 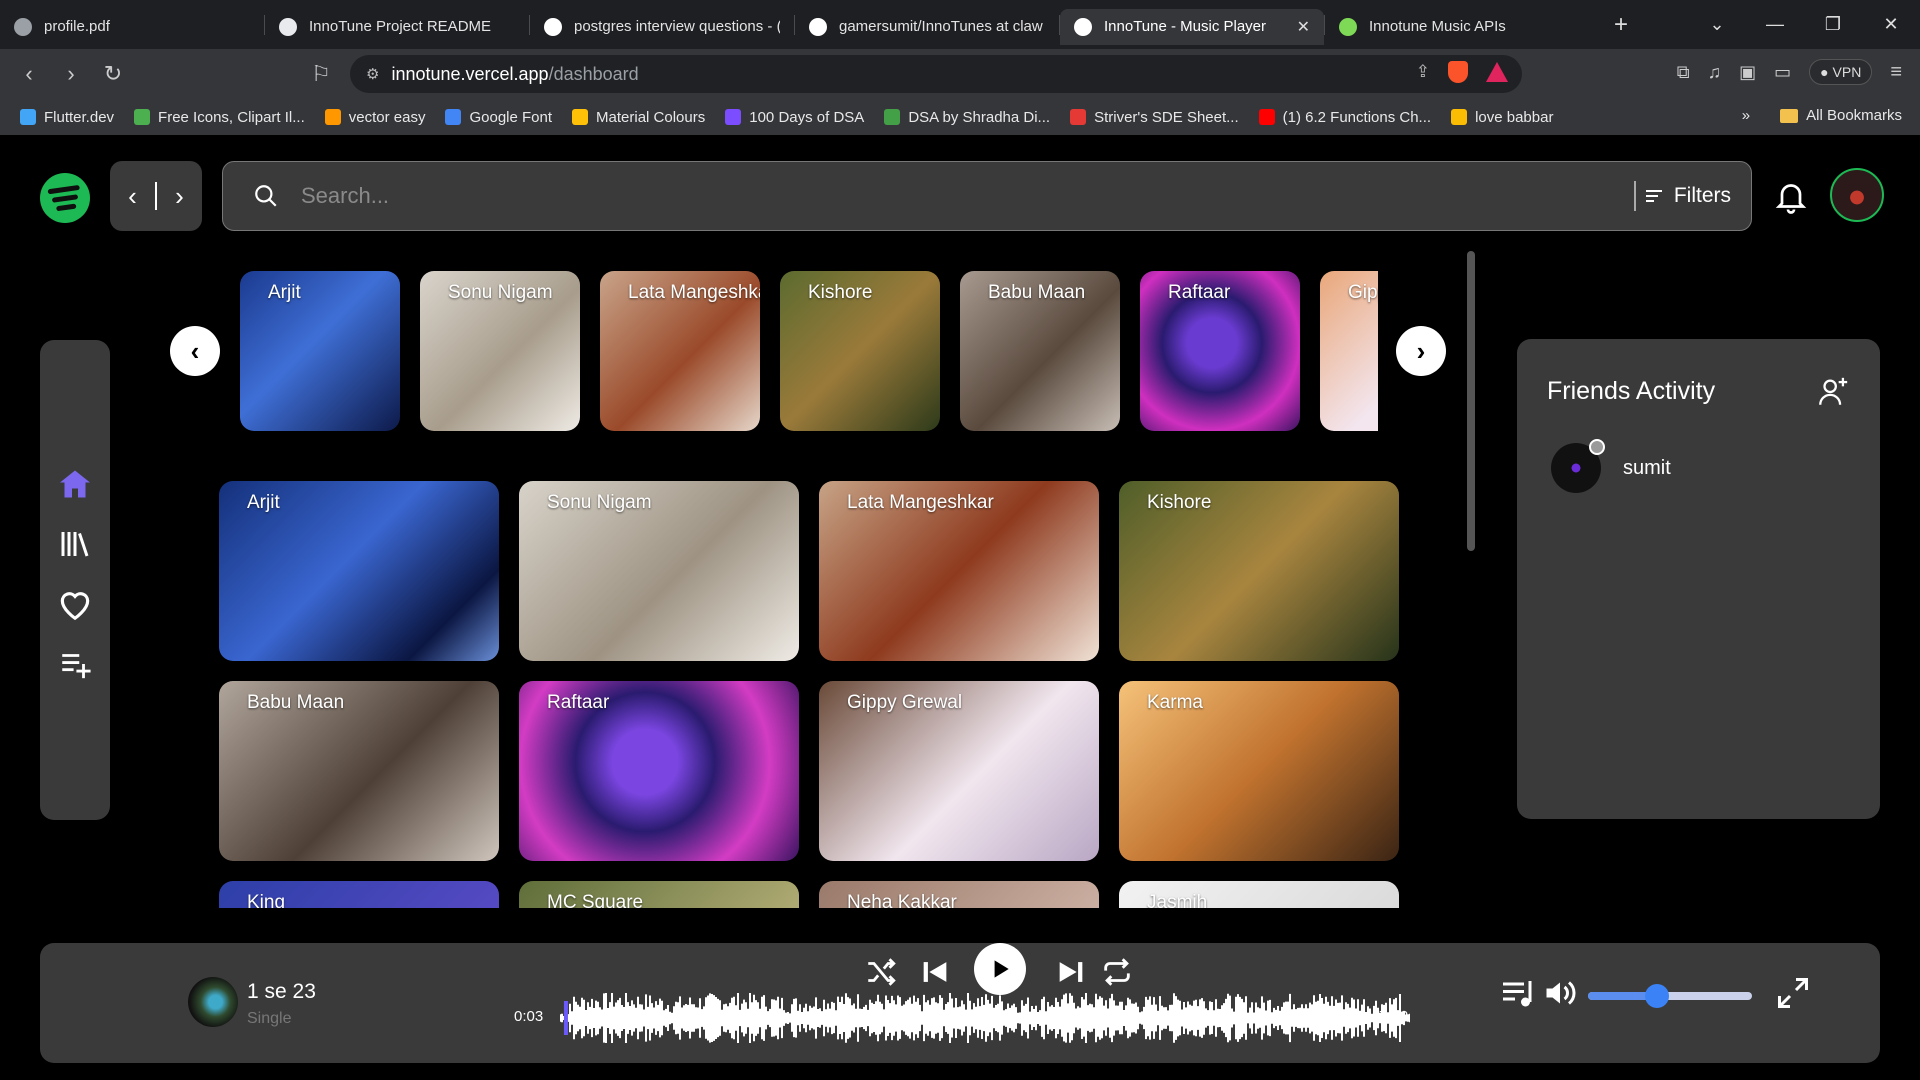 What do you see at coordinates (662, 27) in the screenshot?
I see `browser-tab: postgres interview questions - (` at bounding box center [662, 27].